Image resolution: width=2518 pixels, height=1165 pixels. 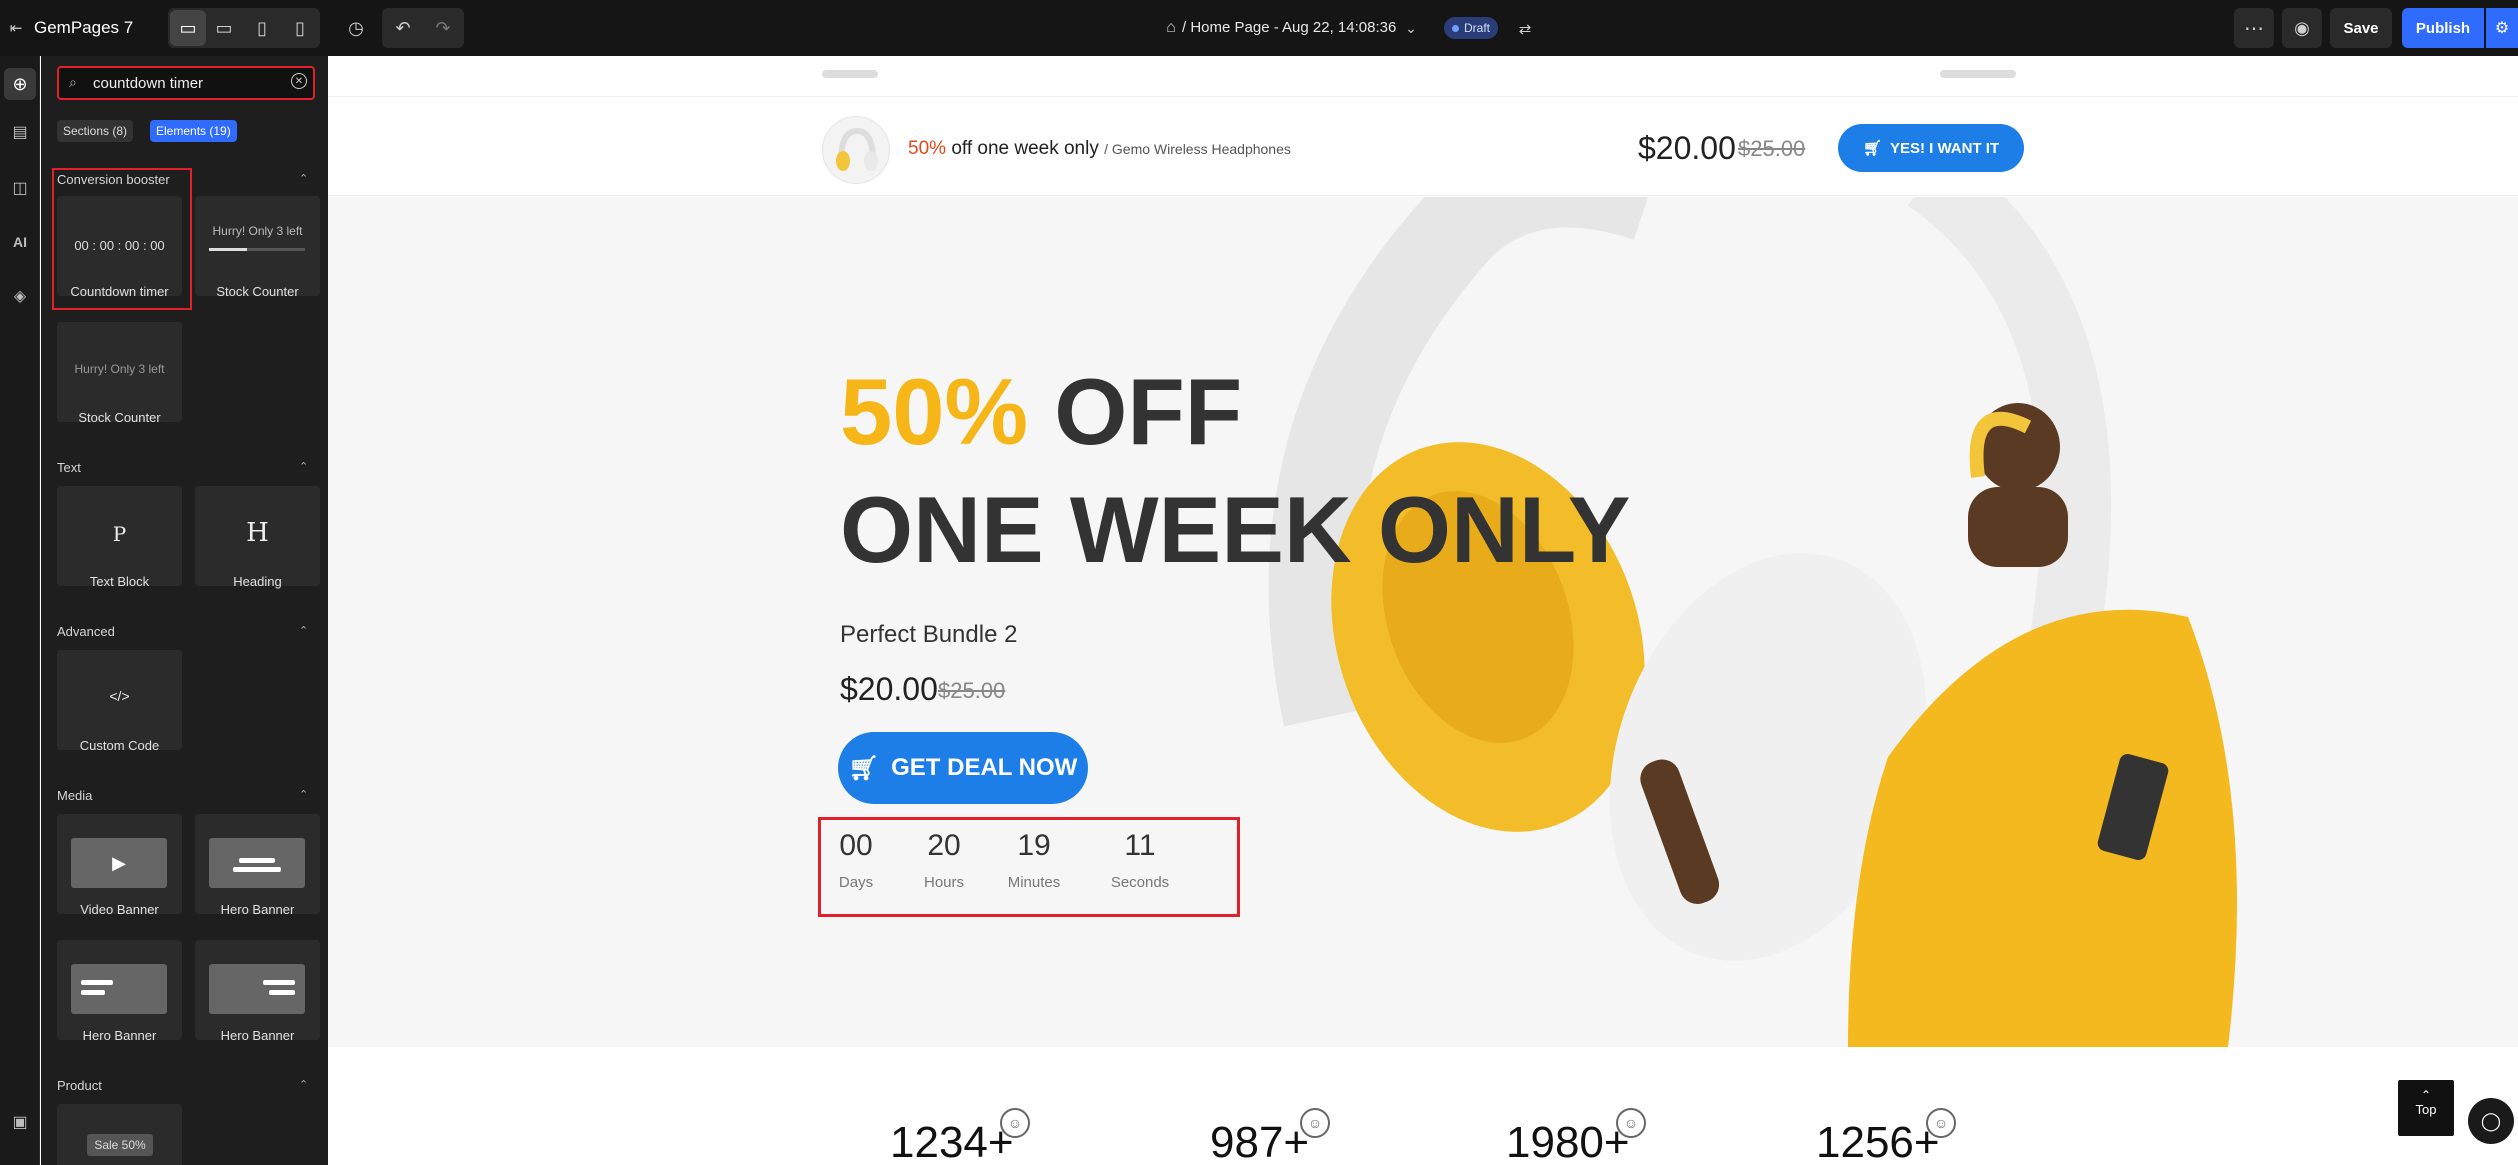 I want to click on get-deal-button: 🛒︎ GET DEAL NOW, so click(x=963, y=768).